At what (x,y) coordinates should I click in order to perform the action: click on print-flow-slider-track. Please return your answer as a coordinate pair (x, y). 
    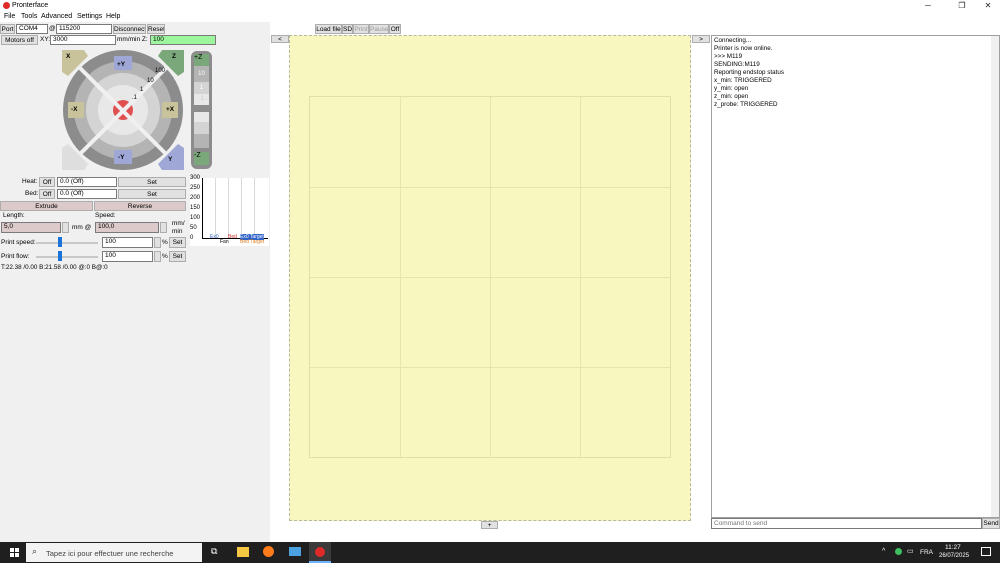
    Looking at the image, I should click on (67, 257).